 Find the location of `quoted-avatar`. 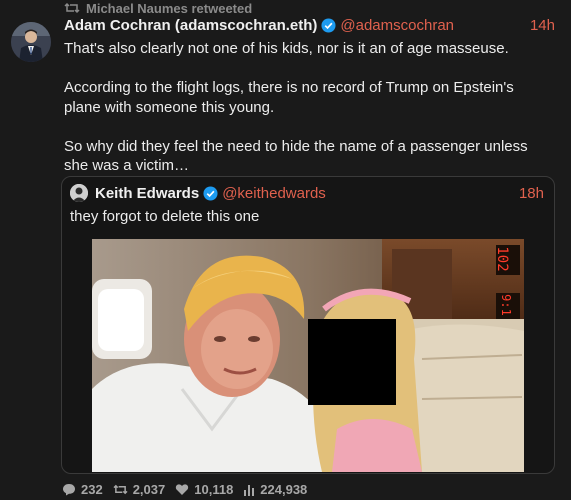

quoted-avatar is located at coordinates (79, 193).